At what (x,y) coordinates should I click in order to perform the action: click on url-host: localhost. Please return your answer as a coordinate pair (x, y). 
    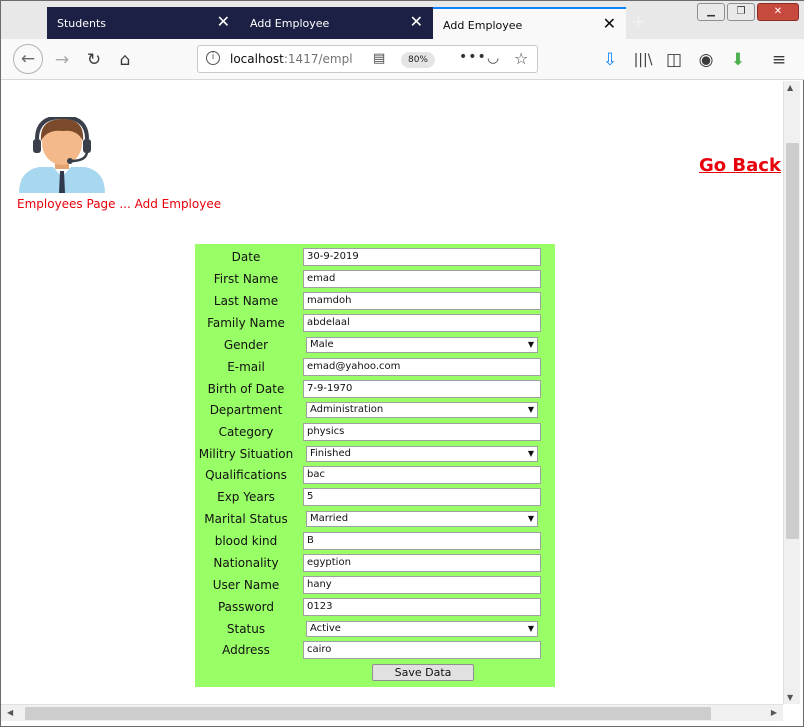
    Looking at the image, I should click on (257, 59).